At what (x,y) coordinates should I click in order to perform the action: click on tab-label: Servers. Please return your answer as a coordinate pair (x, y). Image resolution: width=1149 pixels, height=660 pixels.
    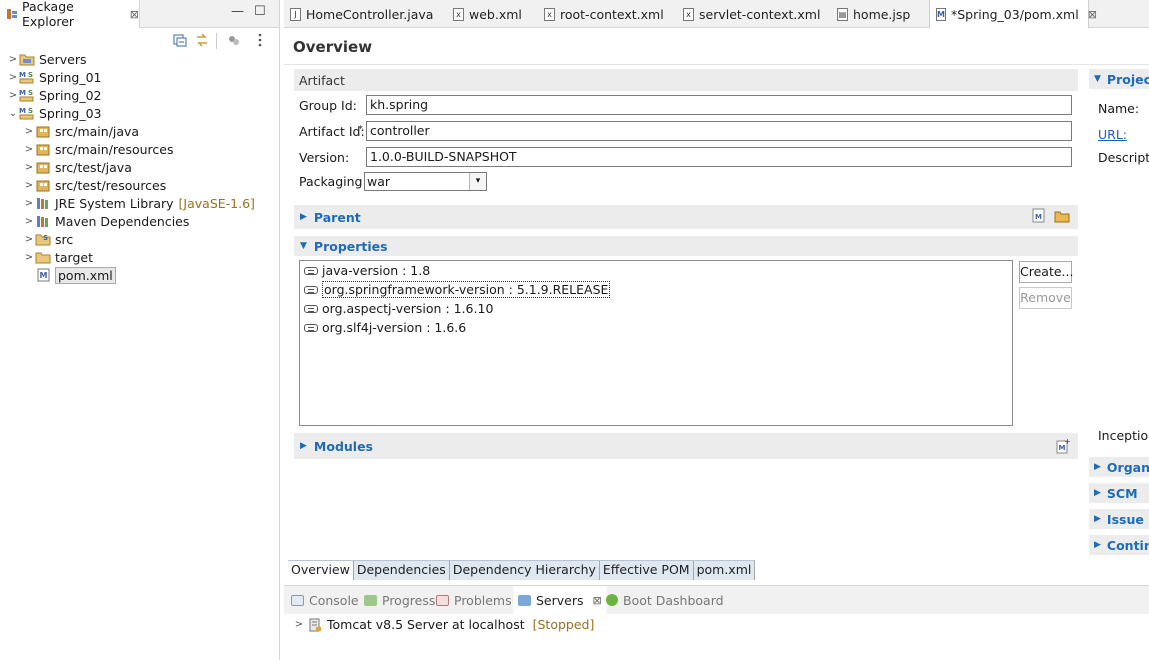
    Looking at the image, I should click on (560, 600).